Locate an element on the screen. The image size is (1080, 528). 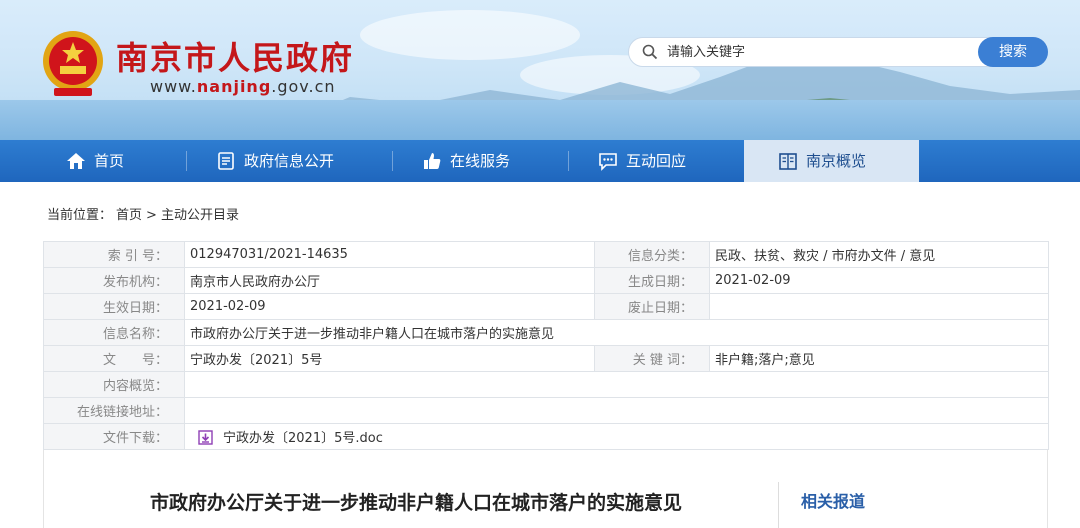
category-value: 民政、扶贫、救灾 / 市府办文件 / 意见 is located at coordinates (879, 254).